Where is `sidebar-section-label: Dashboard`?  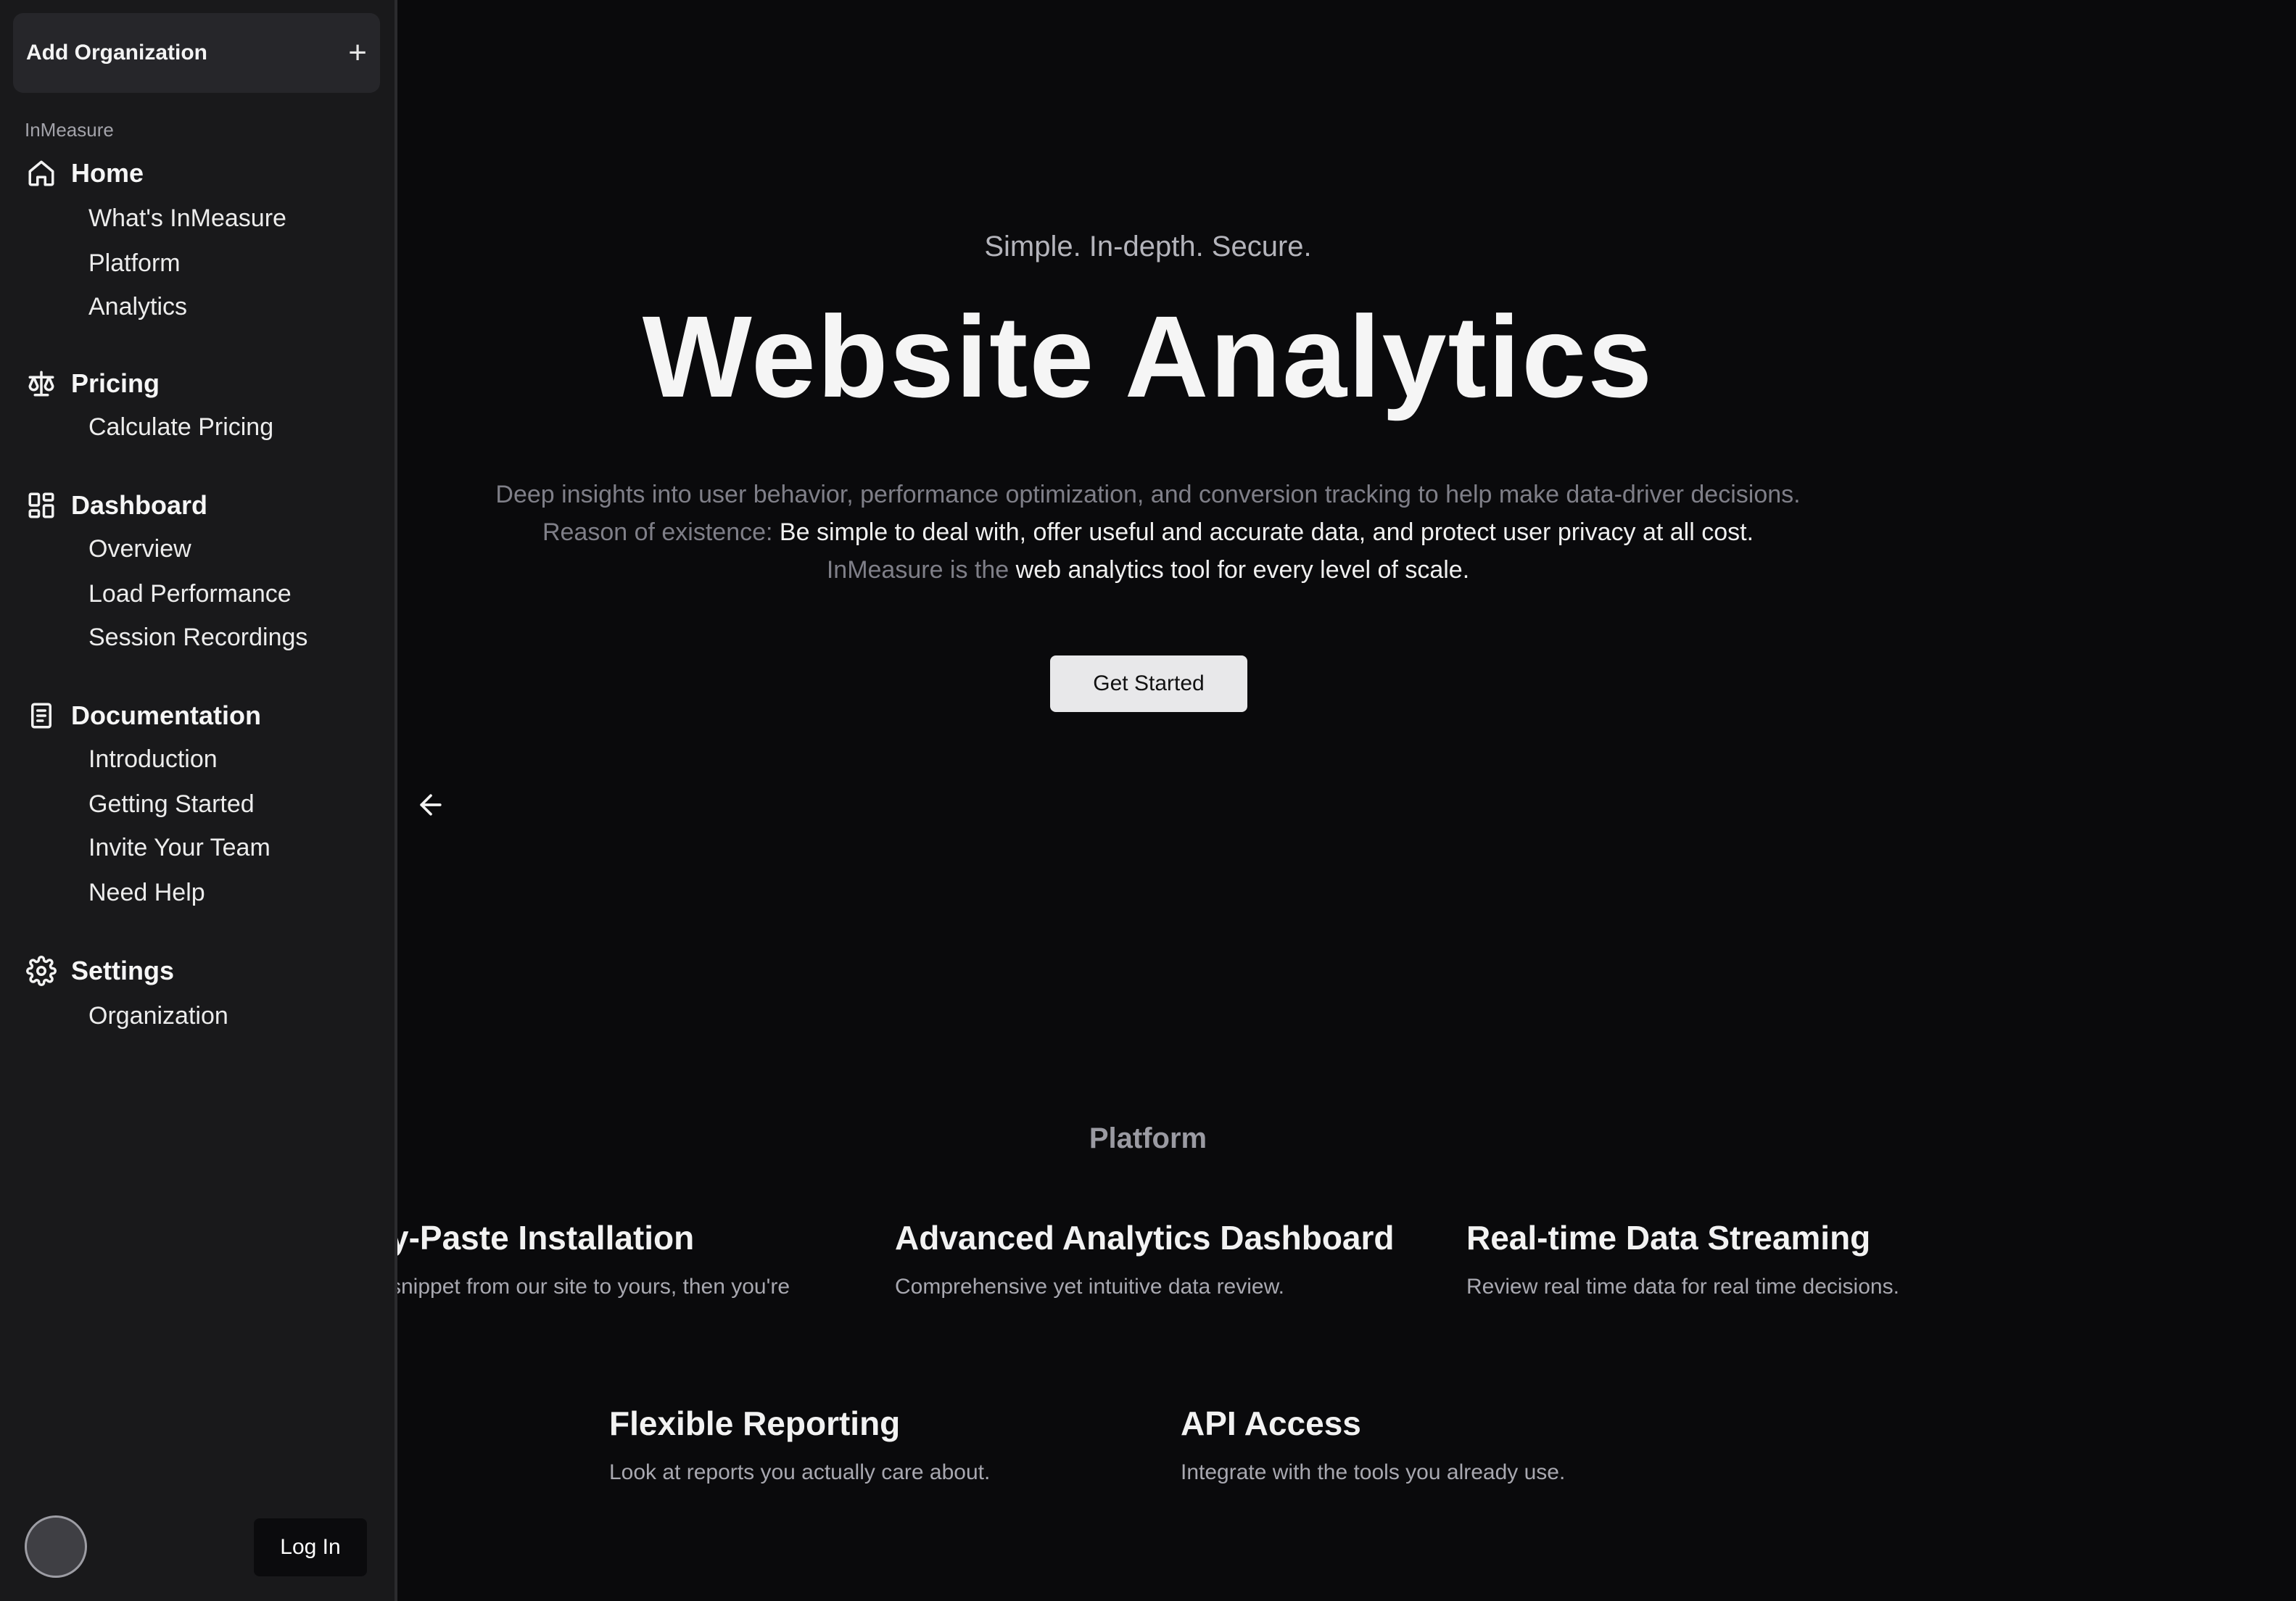
sidebar-section-label: Dashboard is located at coordinates (139, 505).